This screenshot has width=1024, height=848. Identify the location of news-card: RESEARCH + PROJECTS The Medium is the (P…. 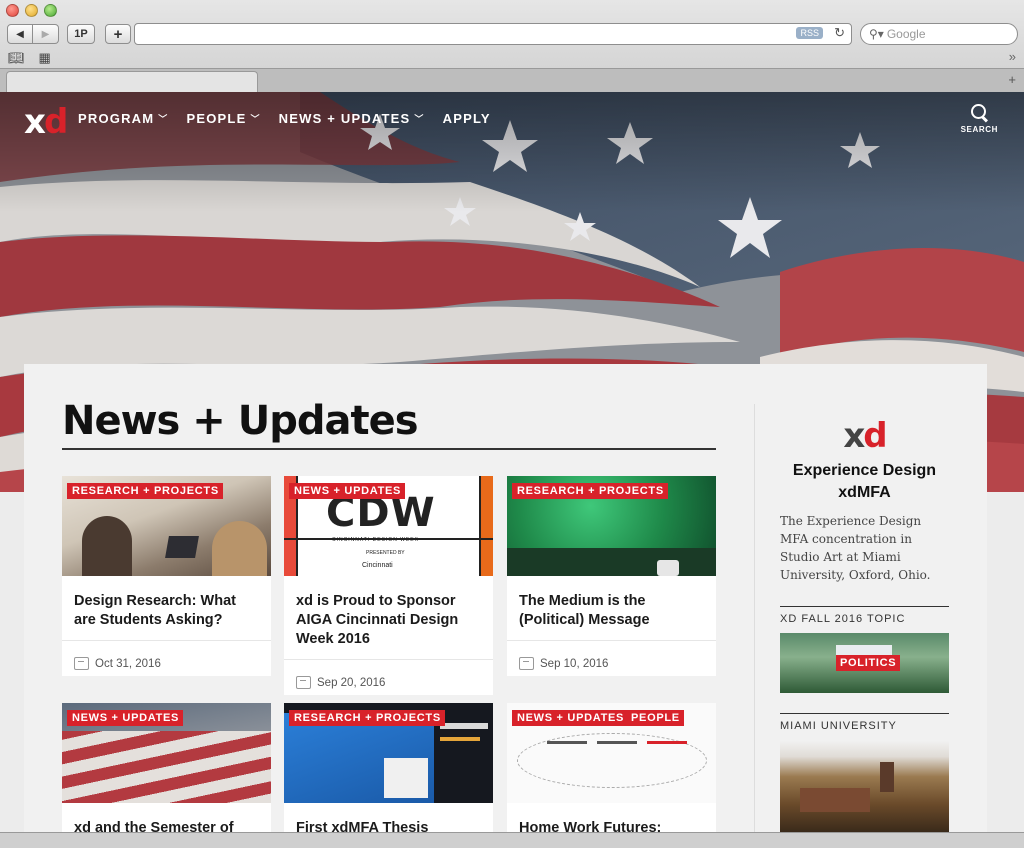
(611, 576).